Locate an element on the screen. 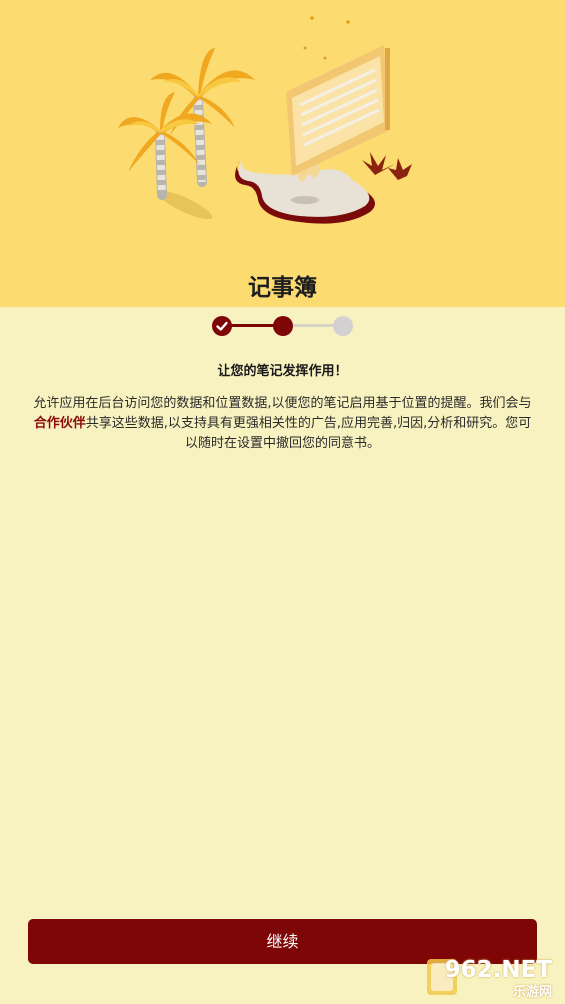 Image resolution: width=565 pixels, height=1004 pixels. stepper-line-completed is located at coordinates (253, 325).